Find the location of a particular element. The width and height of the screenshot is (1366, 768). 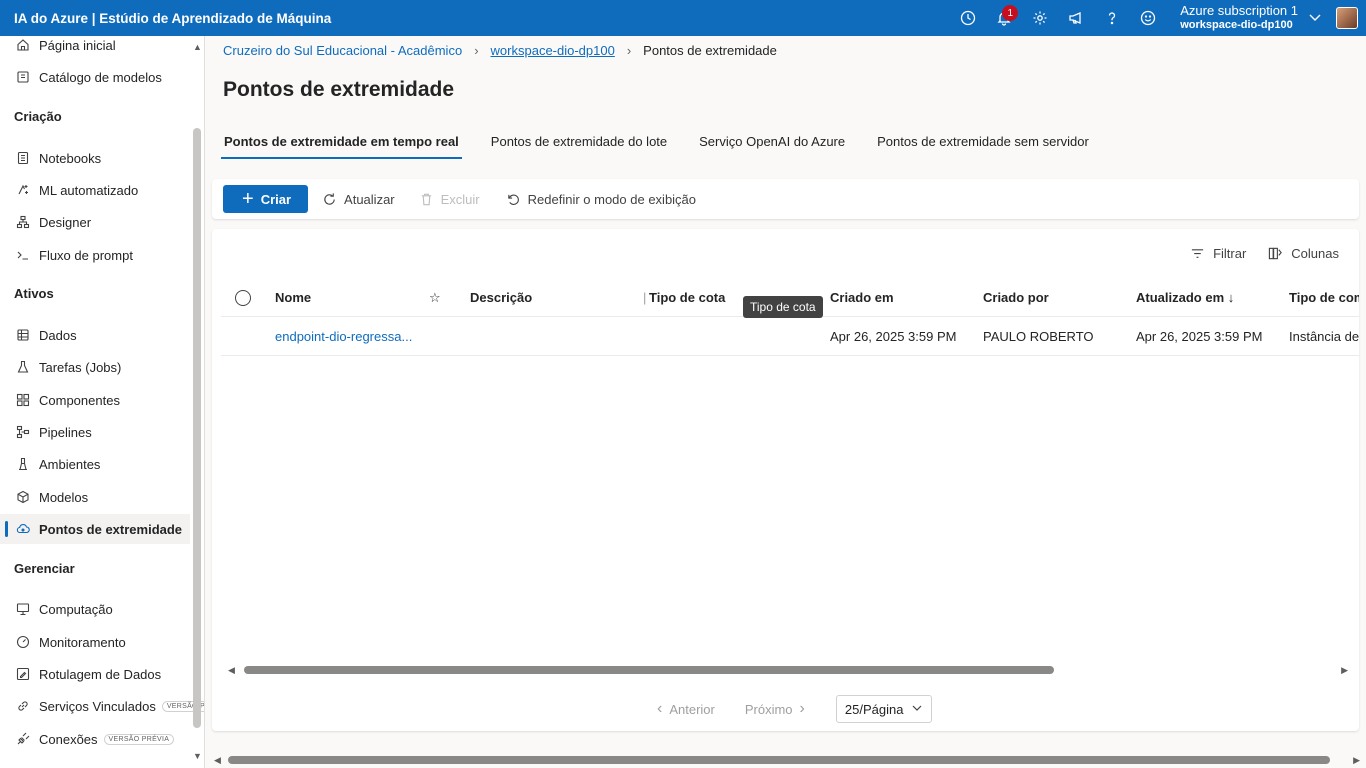

components-icon is located at coordinates (23, 400).